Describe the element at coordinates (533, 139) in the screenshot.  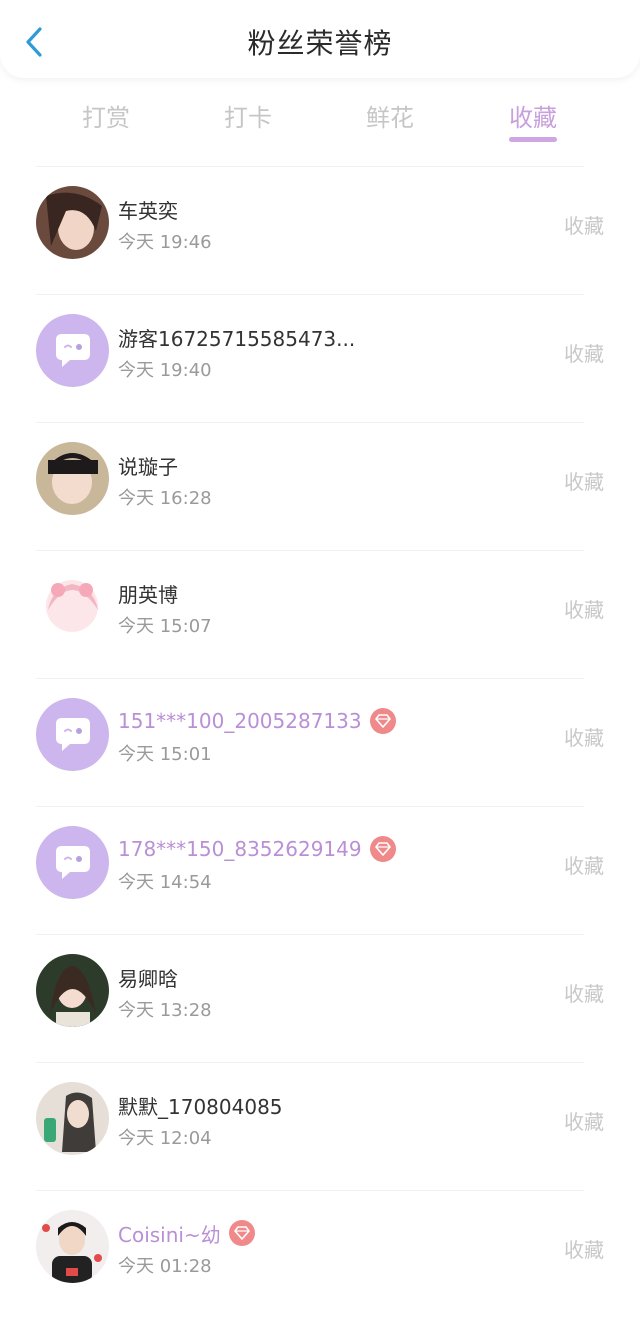
I see `active-tab-indicator` at that location.